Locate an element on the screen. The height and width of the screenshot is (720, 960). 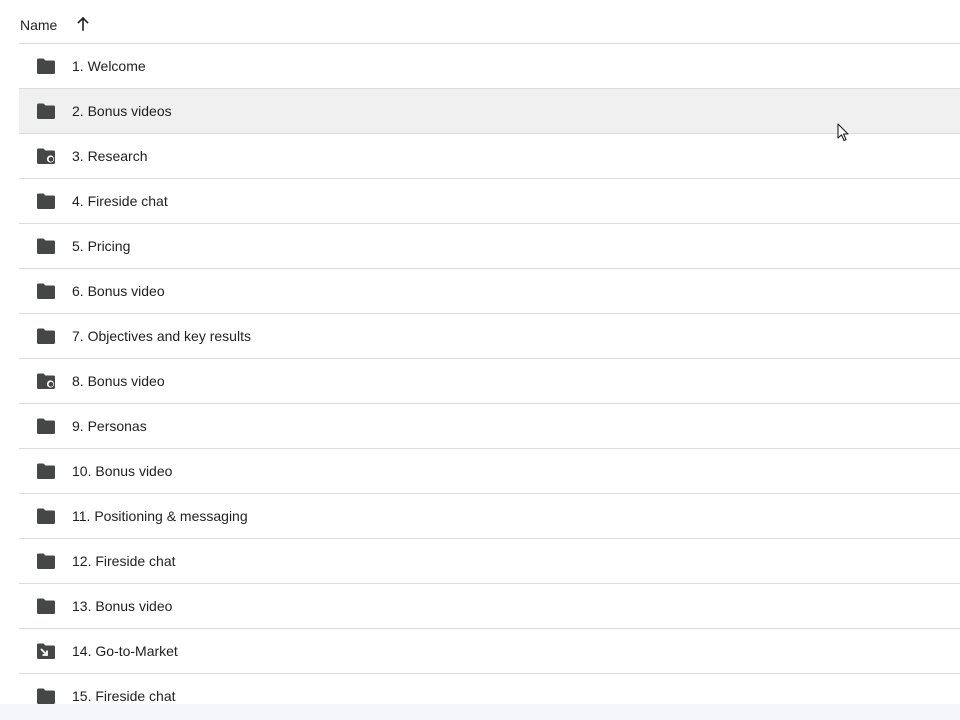
file-row: 8. Bonus video is located at coordinates (489, 381).